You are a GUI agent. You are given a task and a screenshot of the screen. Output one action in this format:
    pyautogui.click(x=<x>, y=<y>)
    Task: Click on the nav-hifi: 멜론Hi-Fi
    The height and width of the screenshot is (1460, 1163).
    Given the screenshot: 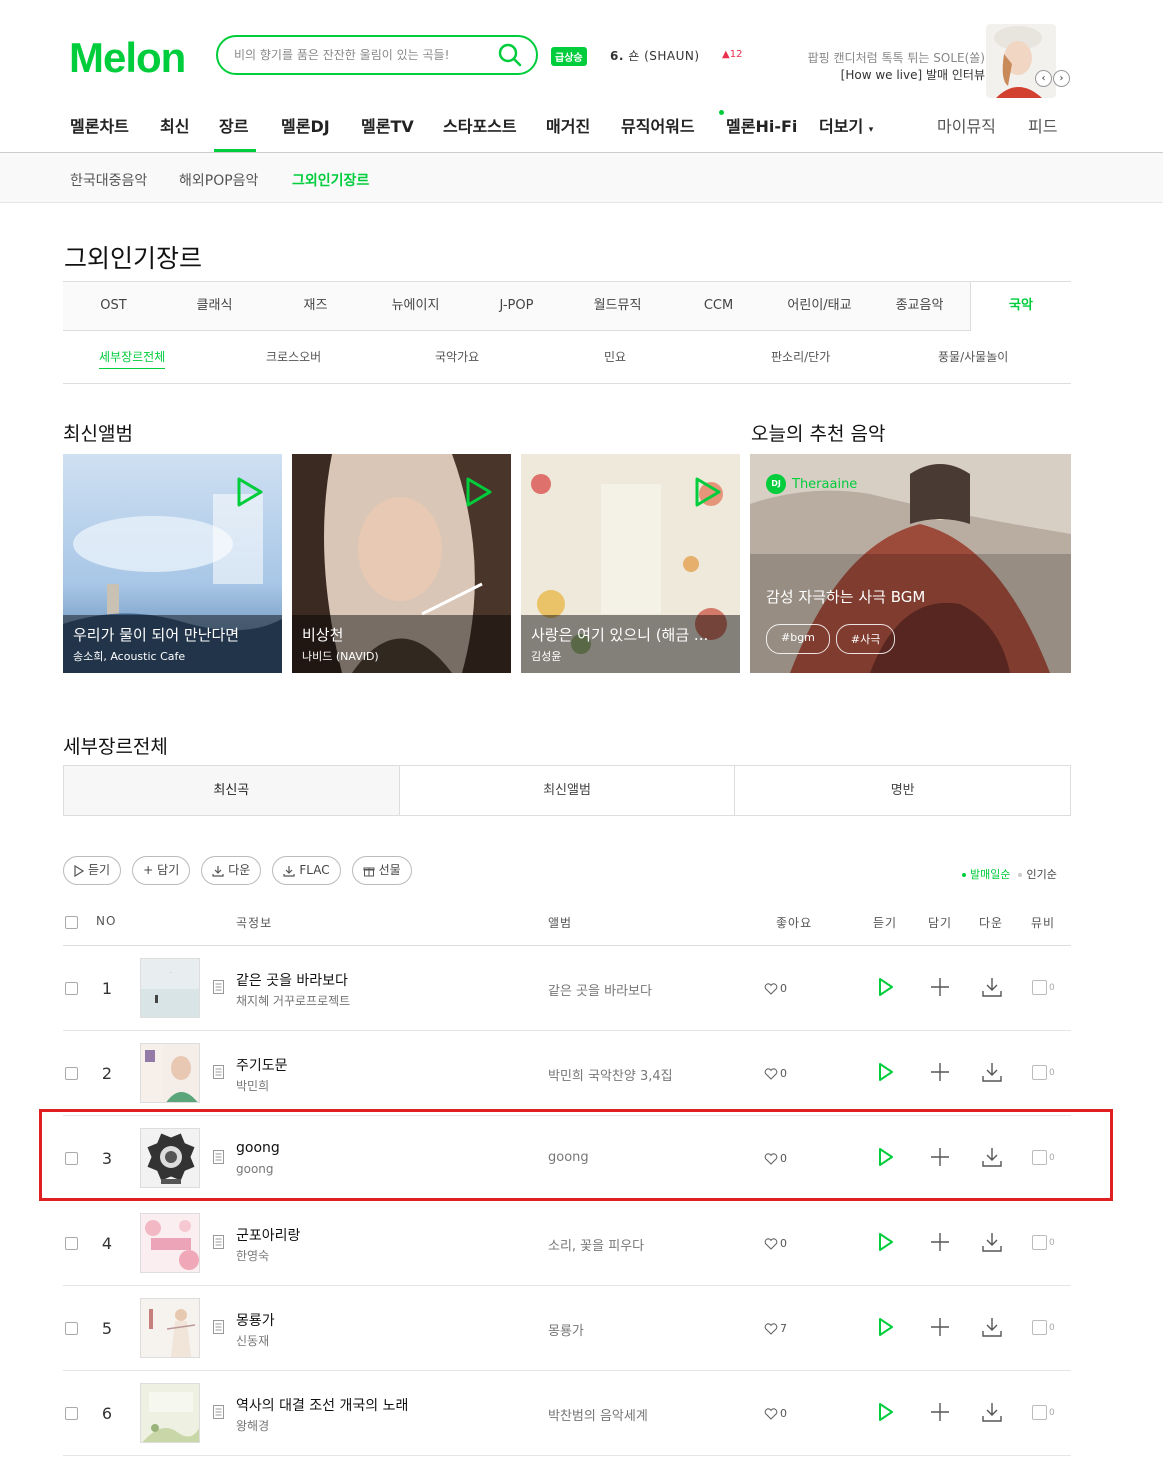 What is the action you would take?
    pyautogui.click(x=761, y=125)
    